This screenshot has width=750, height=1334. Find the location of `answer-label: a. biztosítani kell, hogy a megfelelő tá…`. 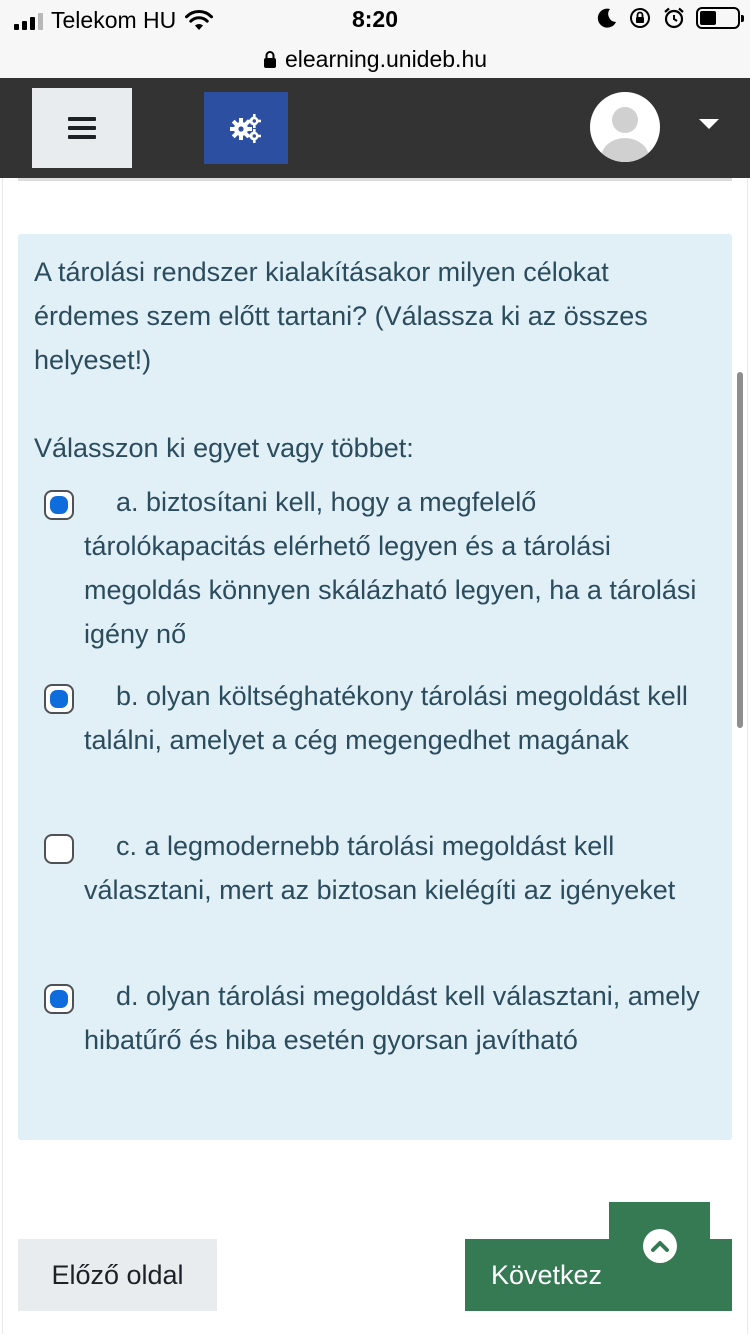

answer-label: a. biztosítani kell, hogy a megfelelő tá… is located at coordinates (404, 568).